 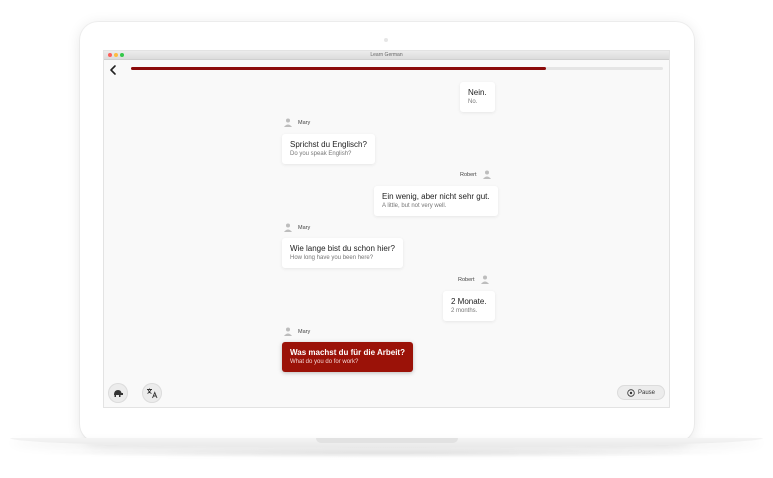 What do you see at coordinates (328, 144) in the screenshot?
I see `message-text: Sprichst du Englisch?` at bounding box center [328, 144].